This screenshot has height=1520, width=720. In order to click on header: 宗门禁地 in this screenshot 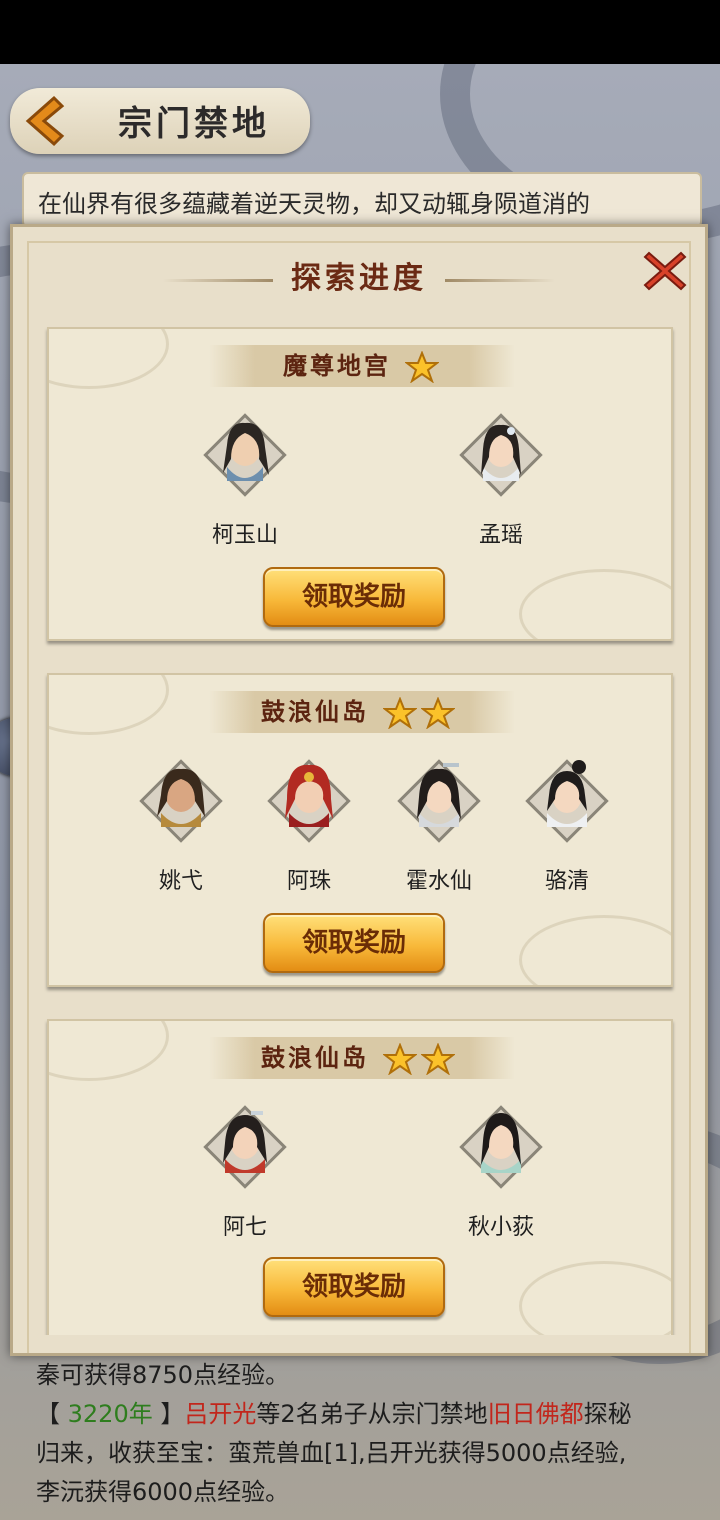, I will do `click(360, 116)`.